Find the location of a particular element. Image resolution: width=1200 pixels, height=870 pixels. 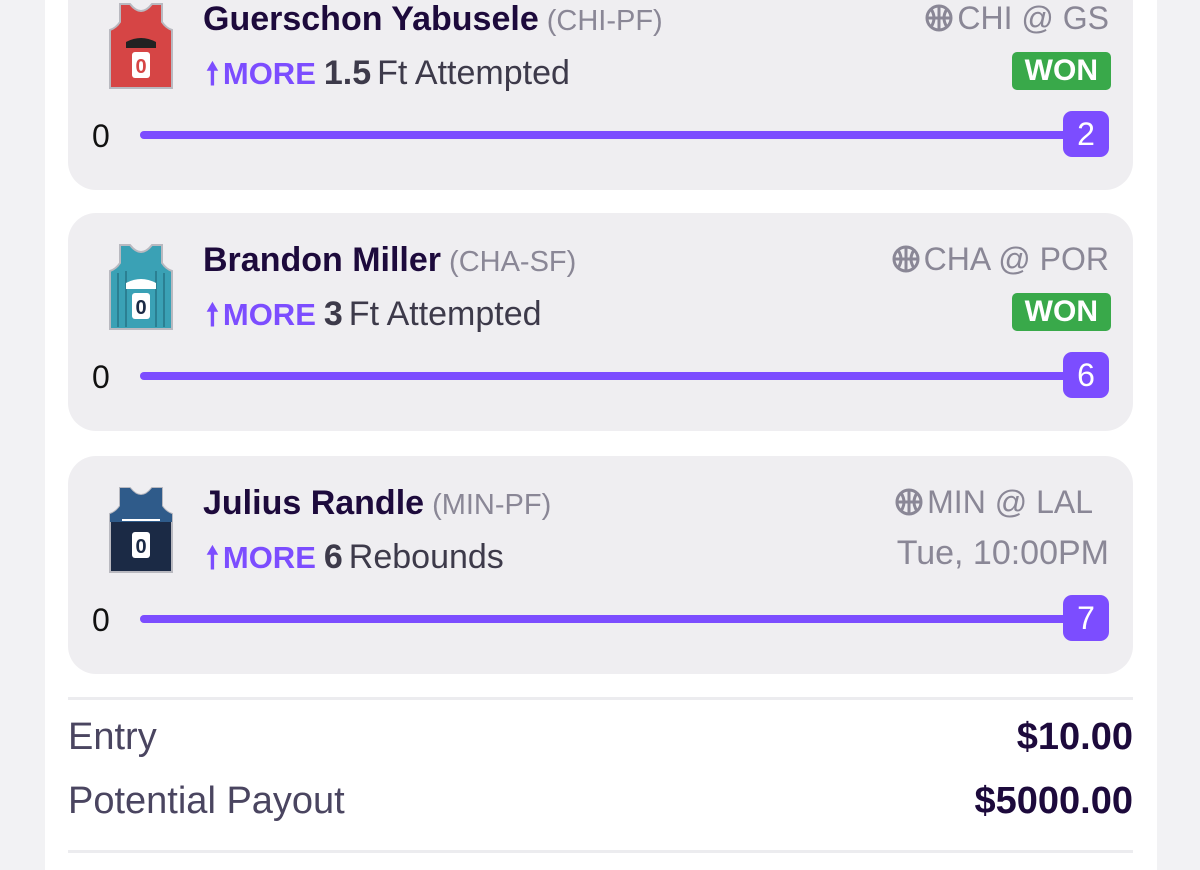

line-value: 1.5 is located at coordinates (347, 73).